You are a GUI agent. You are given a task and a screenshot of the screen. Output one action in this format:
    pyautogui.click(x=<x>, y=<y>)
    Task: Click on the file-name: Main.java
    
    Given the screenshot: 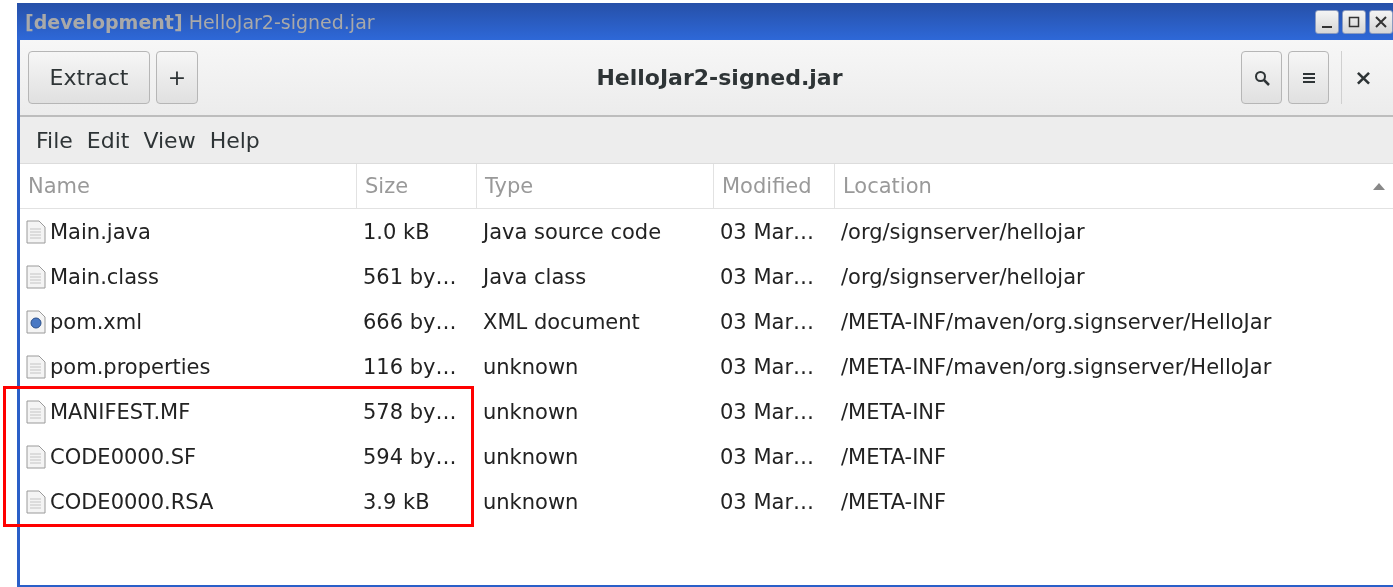 What is the action you would take?
    pyautogui.click(x=100, y=231)
    